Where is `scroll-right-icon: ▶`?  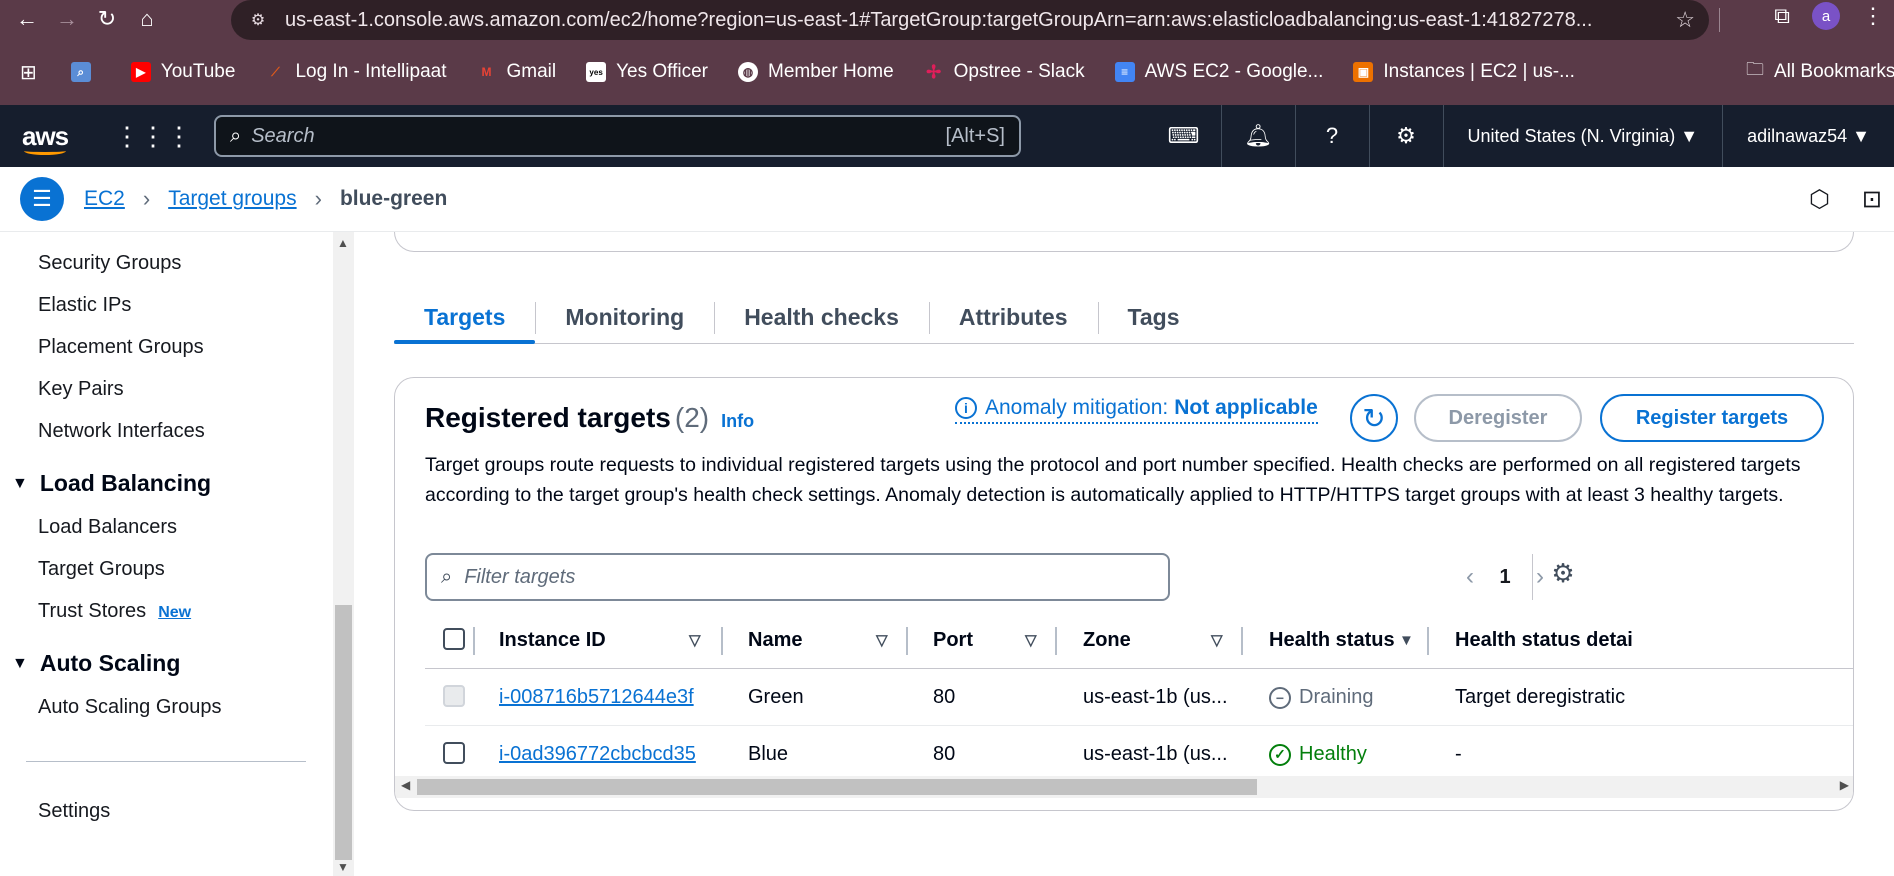 scroll-right-icon: ▶ is located at coordinates (1844, 785).